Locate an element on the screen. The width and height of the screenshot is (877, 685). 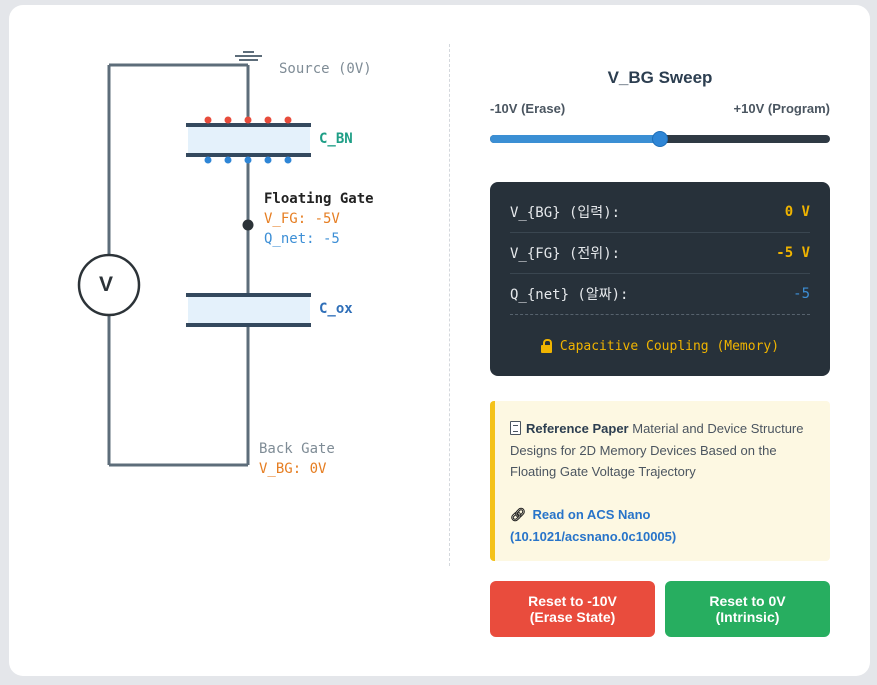
back-gate-title: Back Gate is located at coordinates (297, 449).